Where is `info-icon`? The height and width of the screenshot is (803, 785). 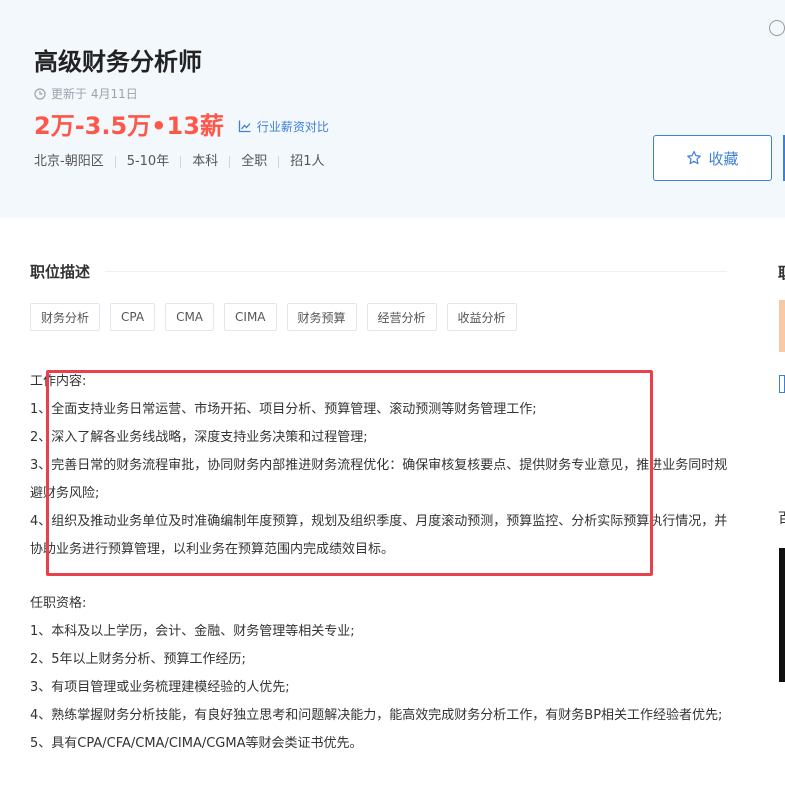
info-icon is located at coordinates (777, 28).